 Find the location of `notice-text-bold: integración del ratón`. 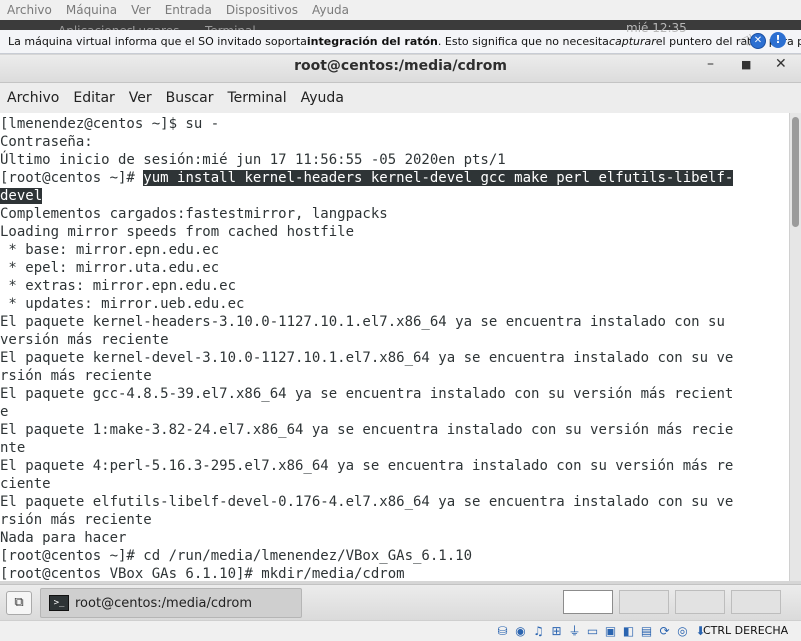

notice-text-bold: integración del ratón is located at coordinates (372, 41).